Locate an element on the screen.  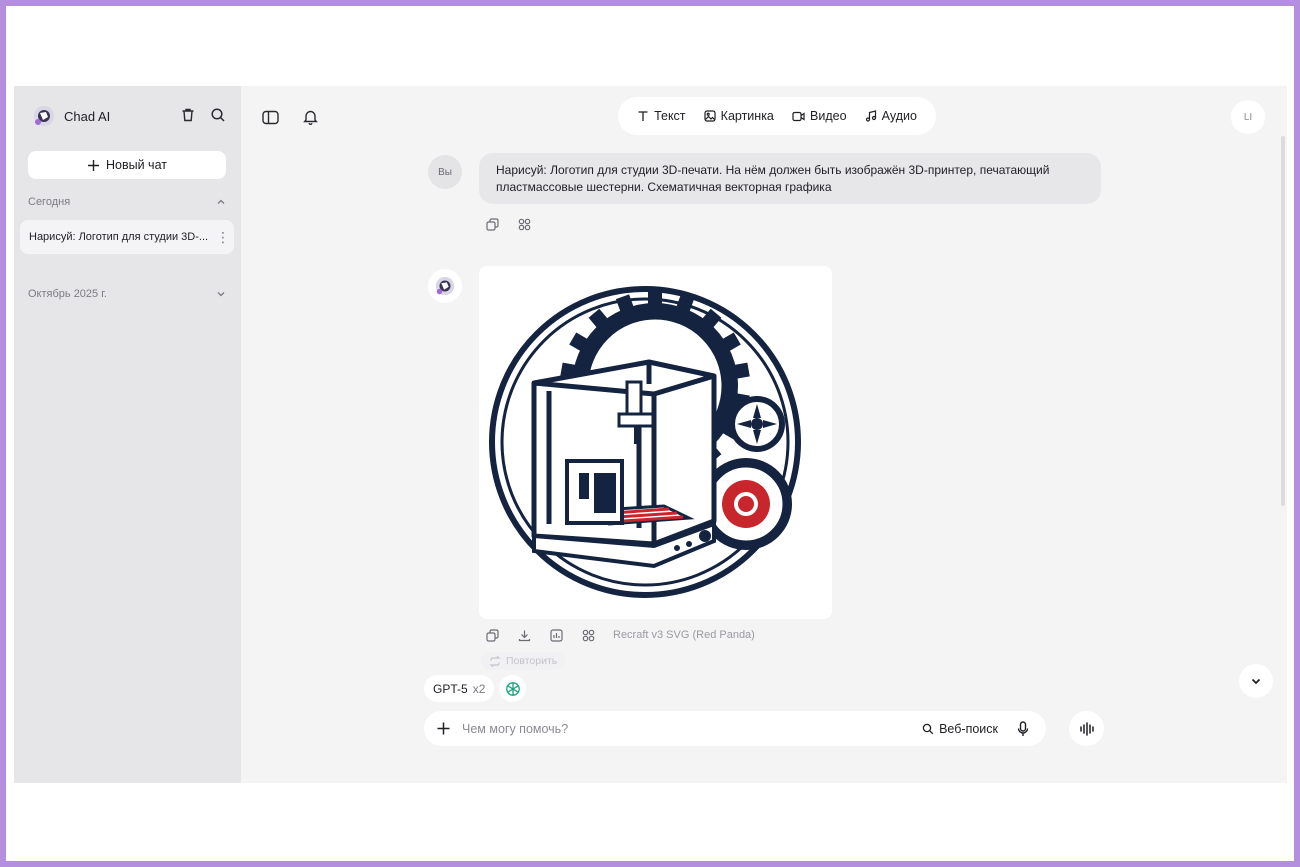
gallery-icon is located at coordinates (556, 635).